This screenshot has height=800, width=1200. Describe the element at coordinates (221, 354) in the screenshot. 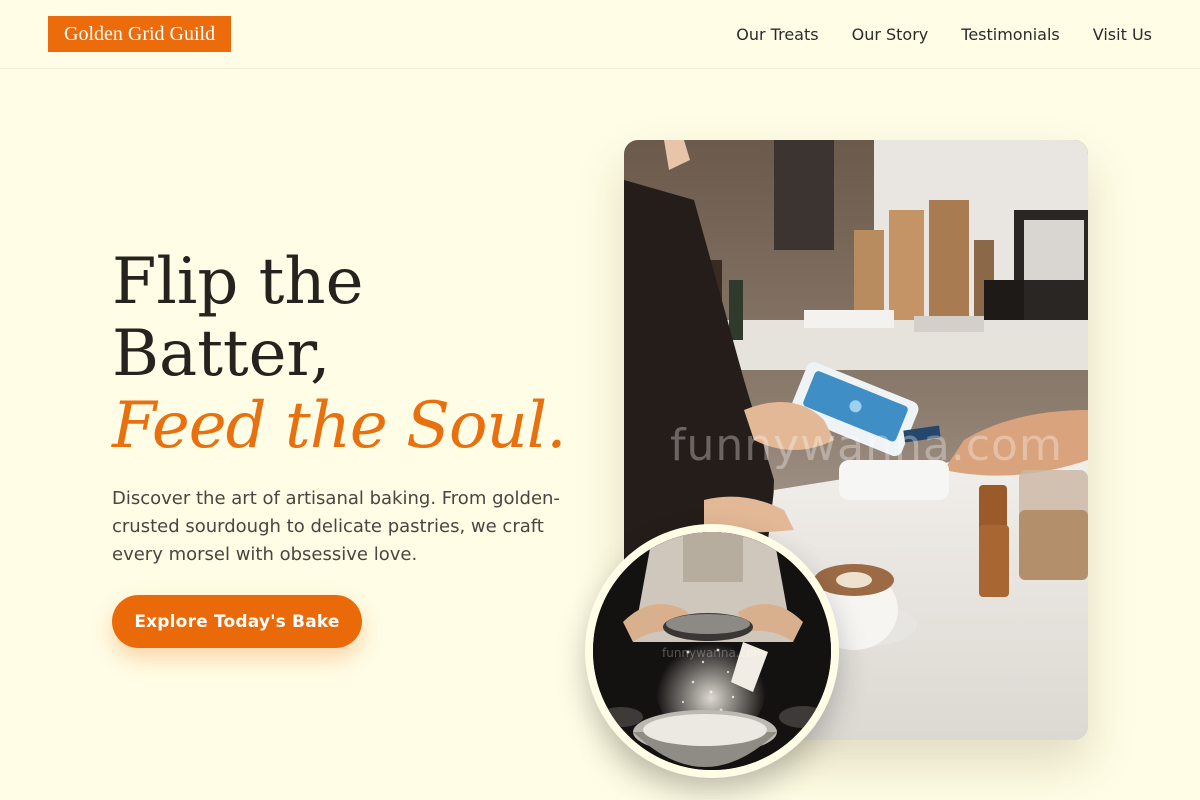

I see `hero-title-line-2: Batter,` at that location.